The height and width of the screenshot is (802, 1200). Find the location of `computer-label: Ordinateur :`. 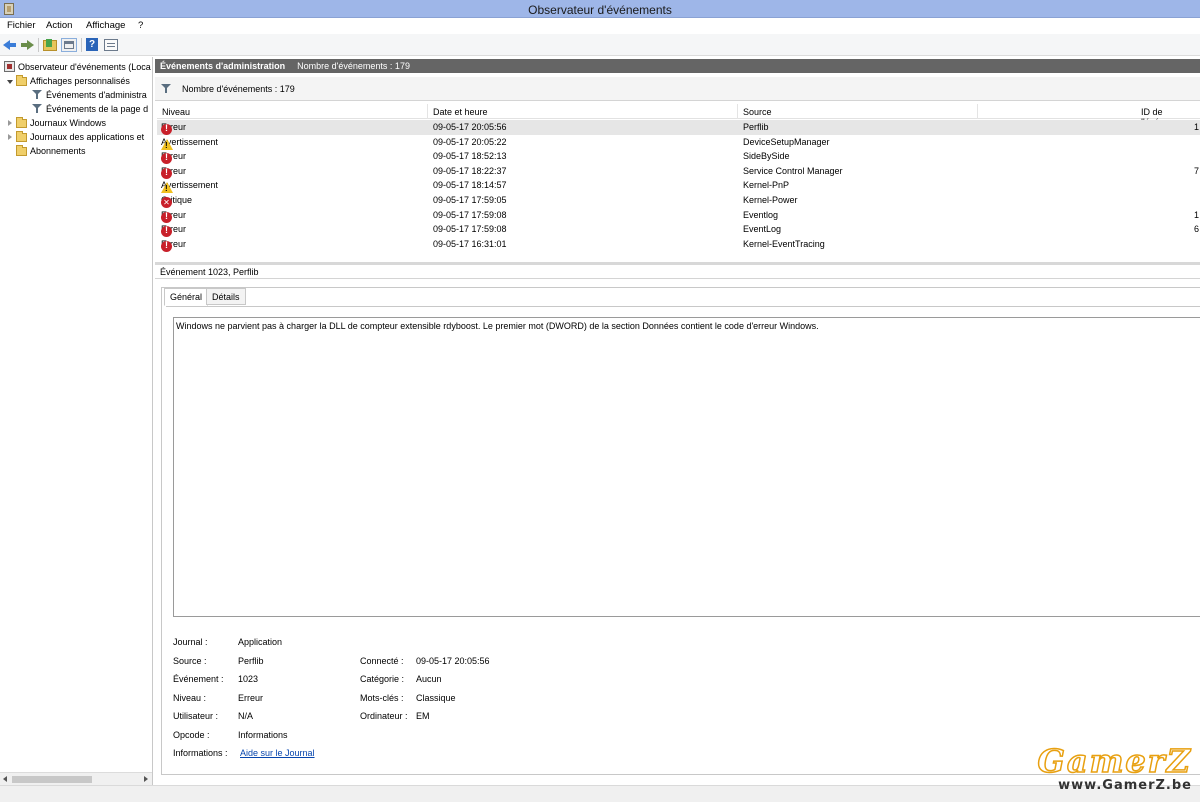

computer-label: Ordinateur : is located at coordinates (384, 716).